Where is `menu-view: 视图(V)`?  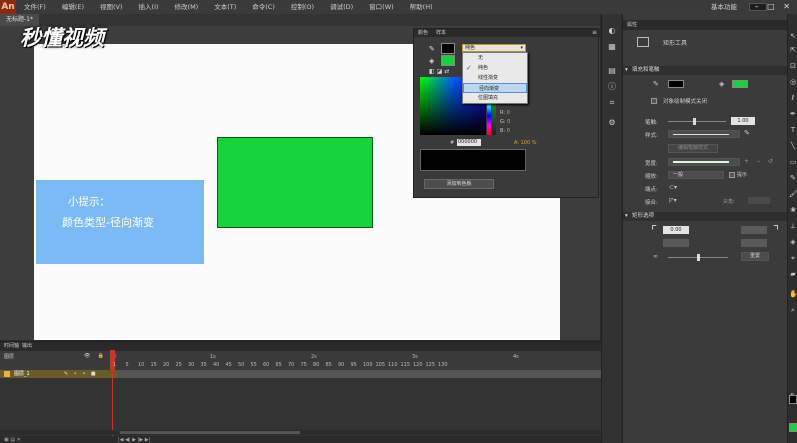
menu-view: 视图(V) is located at coordinates (111, 7).